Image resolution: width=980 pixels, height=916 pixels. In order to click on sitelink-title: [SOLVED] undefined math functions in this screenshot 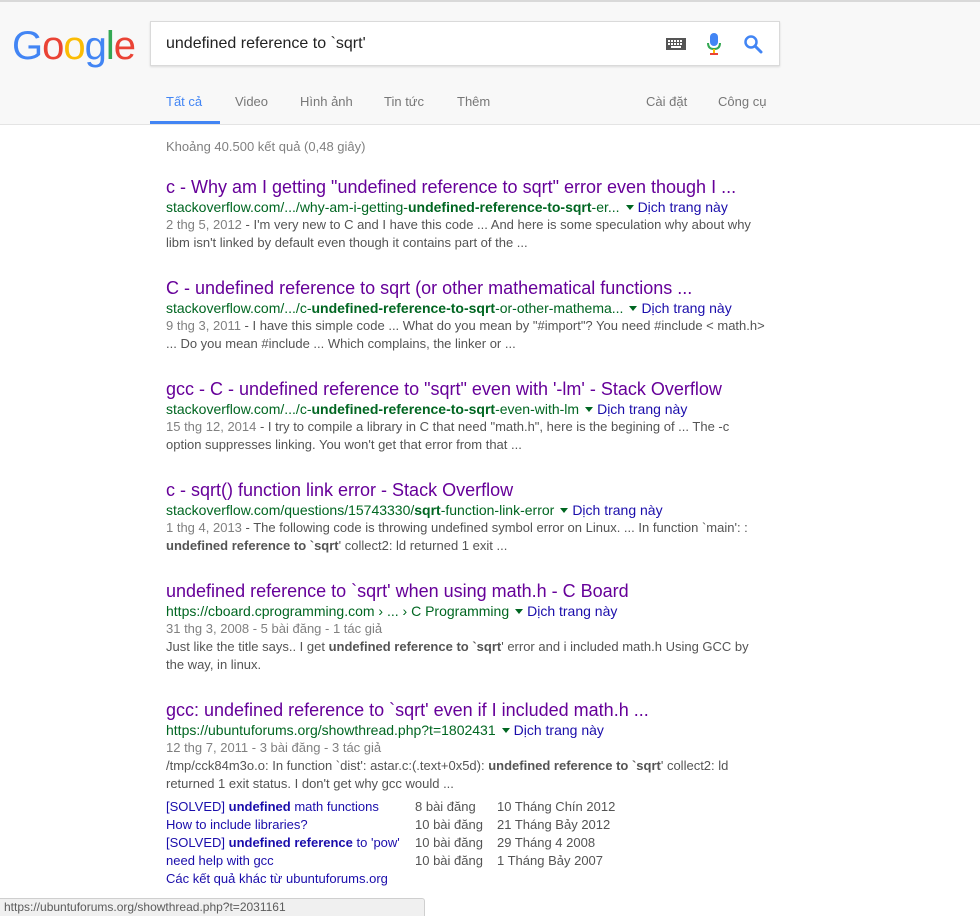, I will do `click(272, 807)`.